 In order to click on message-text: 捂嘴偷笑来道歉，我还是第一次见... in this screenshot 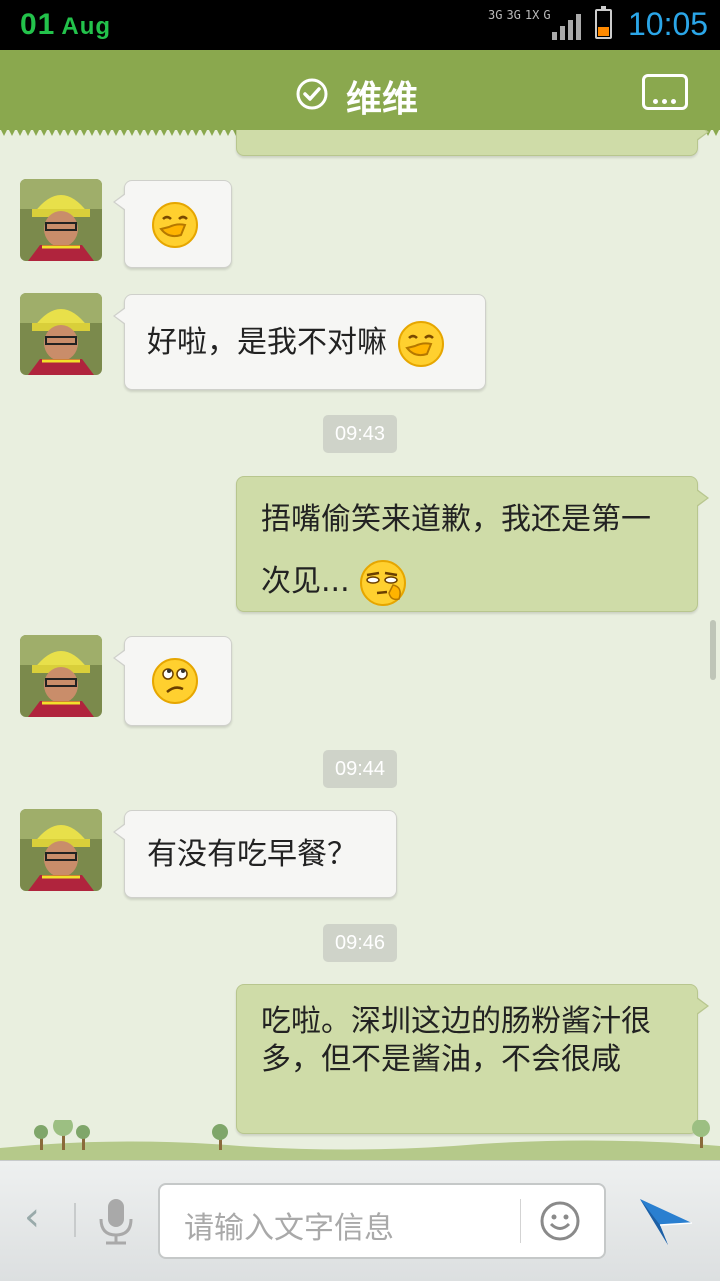, I will do `click(456, 550)`.